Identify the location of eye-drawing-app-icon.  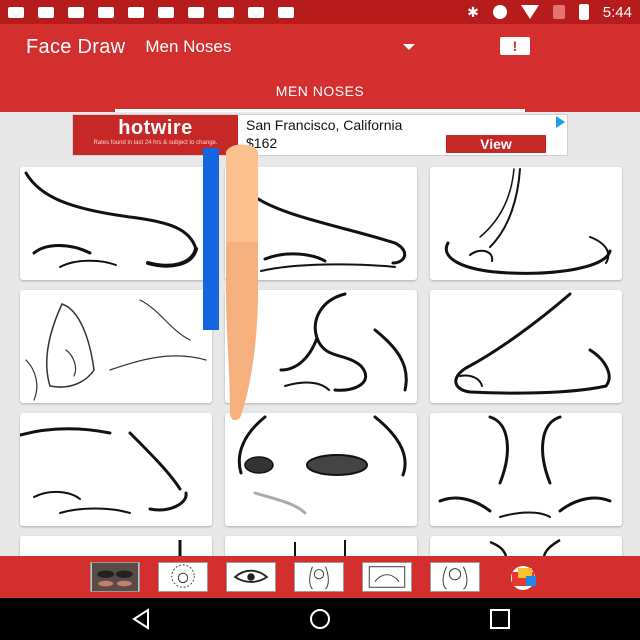
(251, 577).